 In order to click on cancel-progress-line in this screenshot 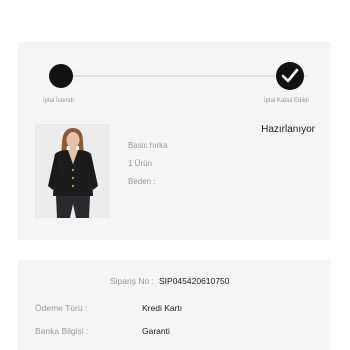, I will do `click(184, 76)`.